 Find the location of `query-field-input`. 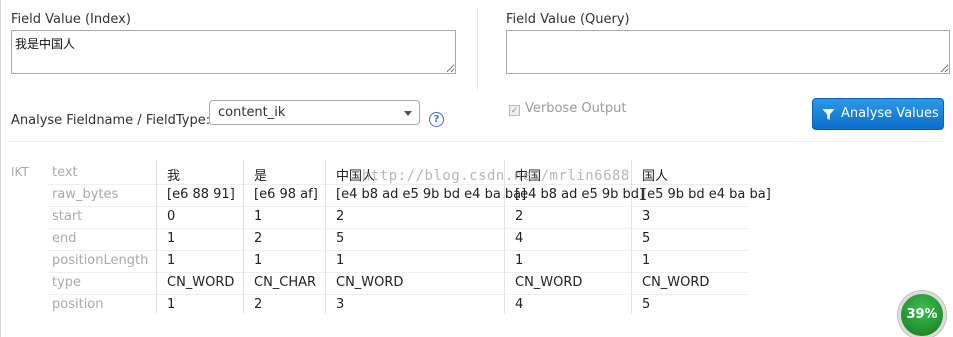

query-field-input is located at coordinates (728, 52).